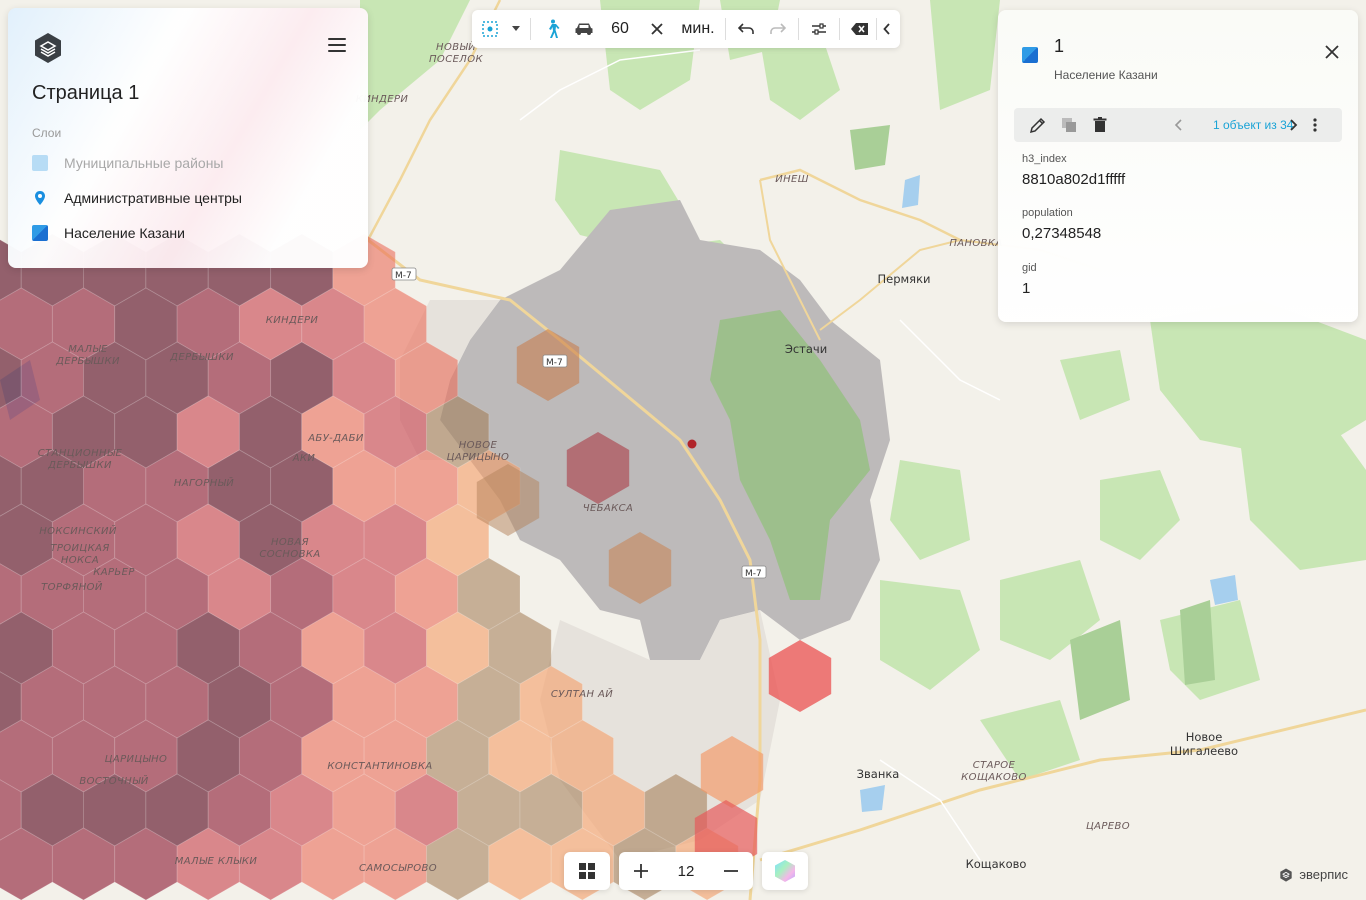 Image resolution: width=1366 pixels, height=900 pixels. I want to click on multiply-button, so click(657, 29).